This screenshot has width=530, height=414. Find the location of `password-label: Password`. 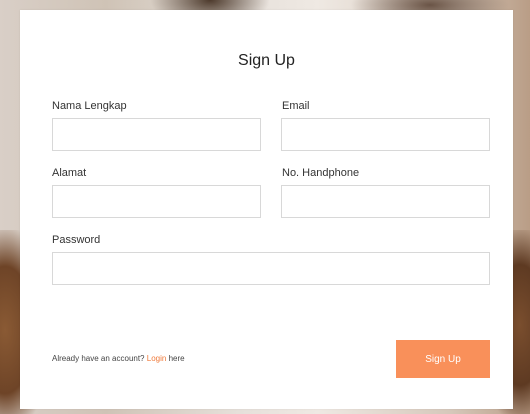

password-label: Password is located at coordinates (76, 240).